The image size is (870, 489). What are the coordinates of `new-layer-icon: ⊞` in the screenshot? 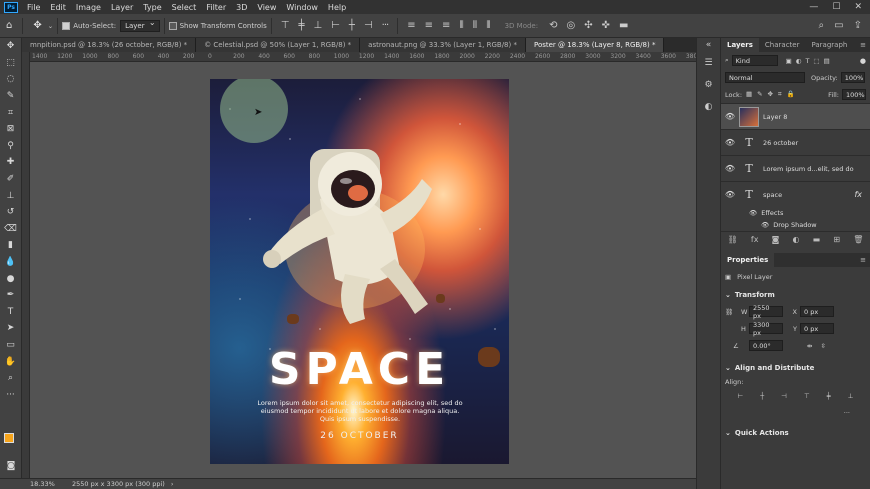 It's located at (836, 239).